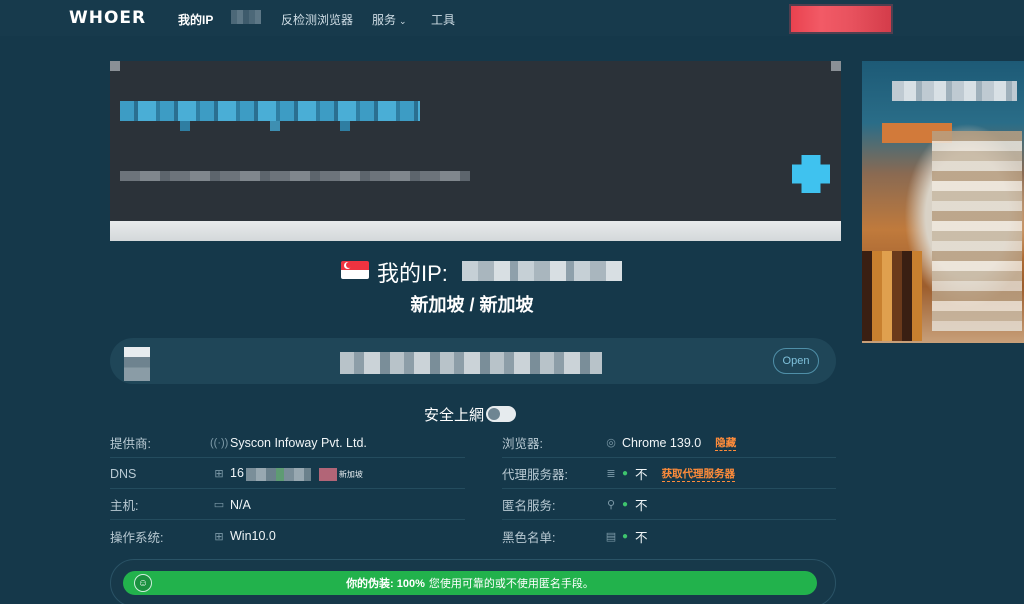 This screenshot has height=604, width=1024. I want to click on nav-item-services-label: 服务, so click(384, 20).